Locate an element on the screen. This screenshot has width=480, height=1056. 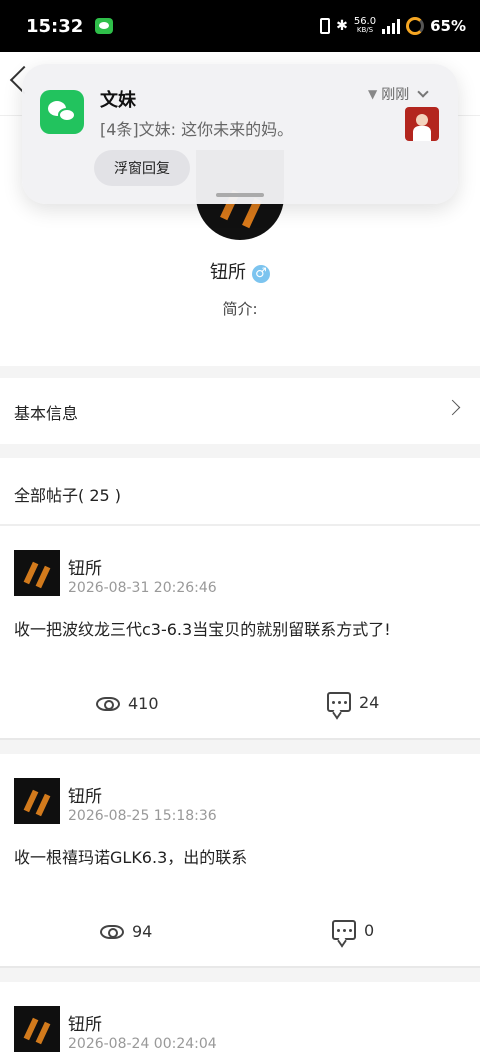
male-gender-icon: ♂ is located at coordinates (261, 274).